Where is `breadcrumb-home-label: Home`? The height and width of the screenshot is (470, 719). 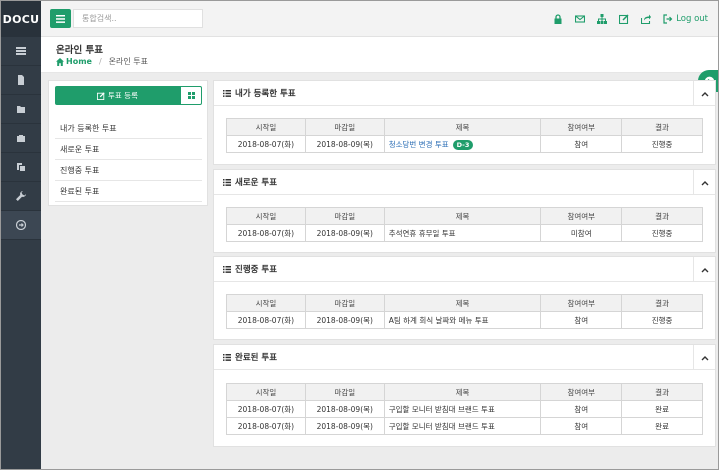
breadcrumb-home-label: Home is located at coordinates (79, 61).